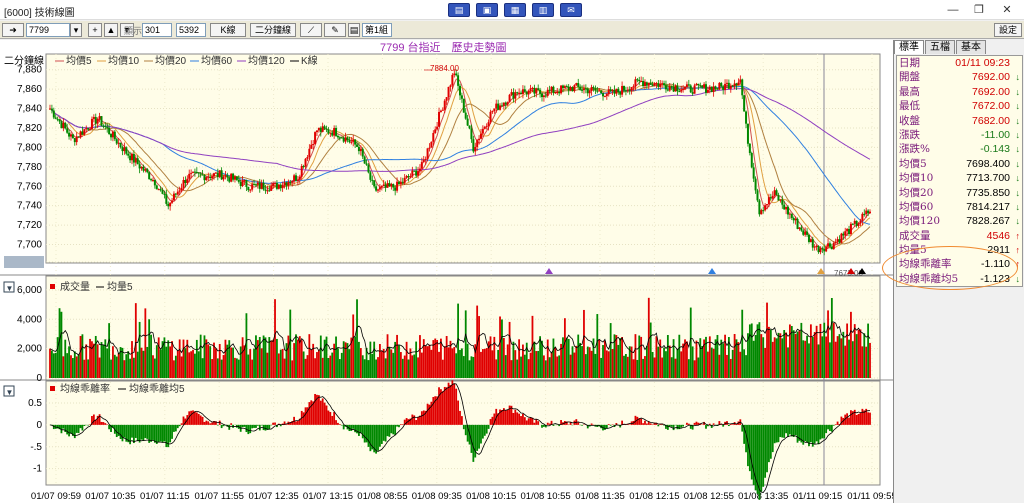 This screenshot has height=503, width=1024. I want to click on tab-basic: 基本, so click(971, 47).